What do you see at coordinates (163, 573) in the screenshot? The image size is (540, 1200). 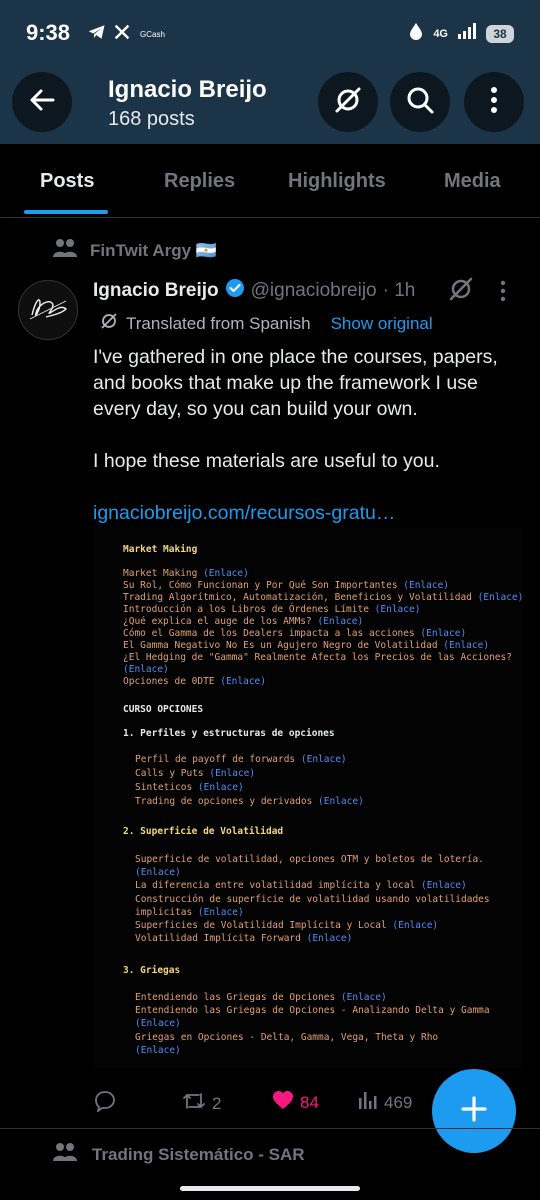 I see `media-text: Market Making` at bounding box center [163, 573].